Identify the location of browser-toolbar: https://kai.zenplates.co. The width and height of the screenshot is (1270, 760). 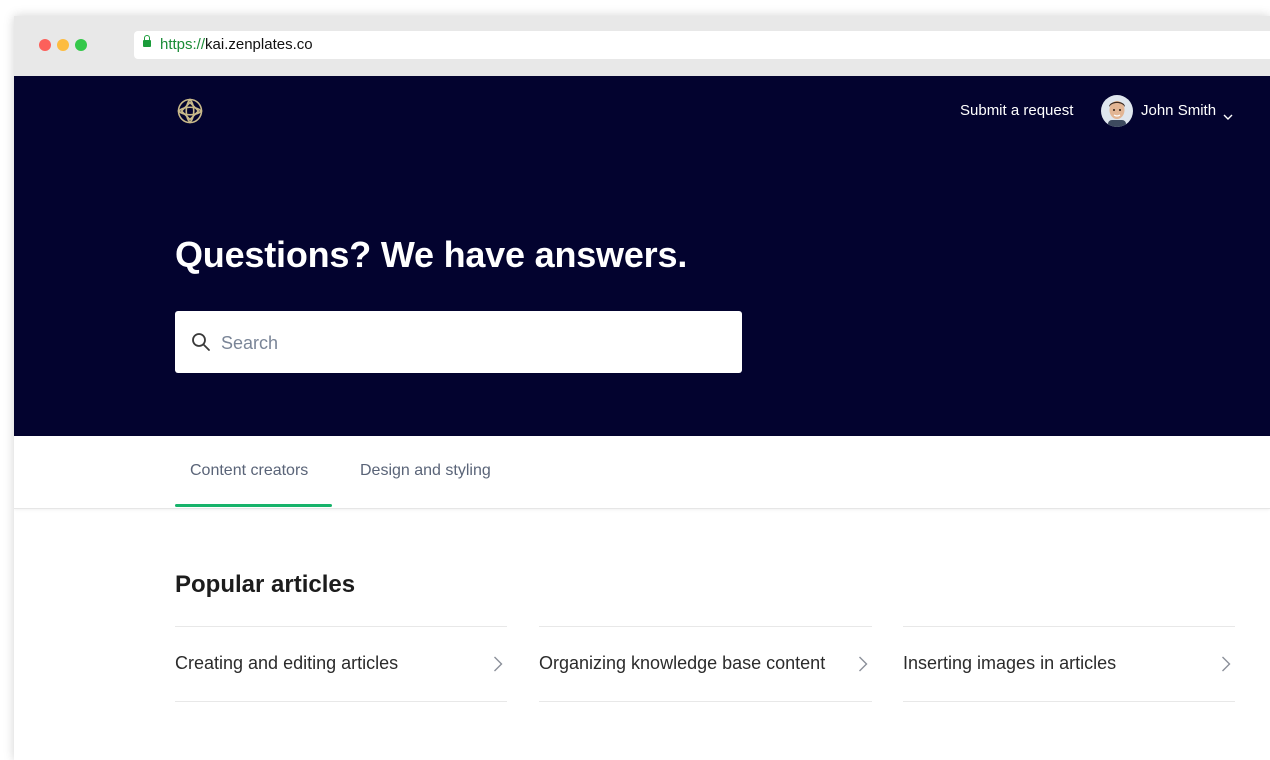
(642, 46).